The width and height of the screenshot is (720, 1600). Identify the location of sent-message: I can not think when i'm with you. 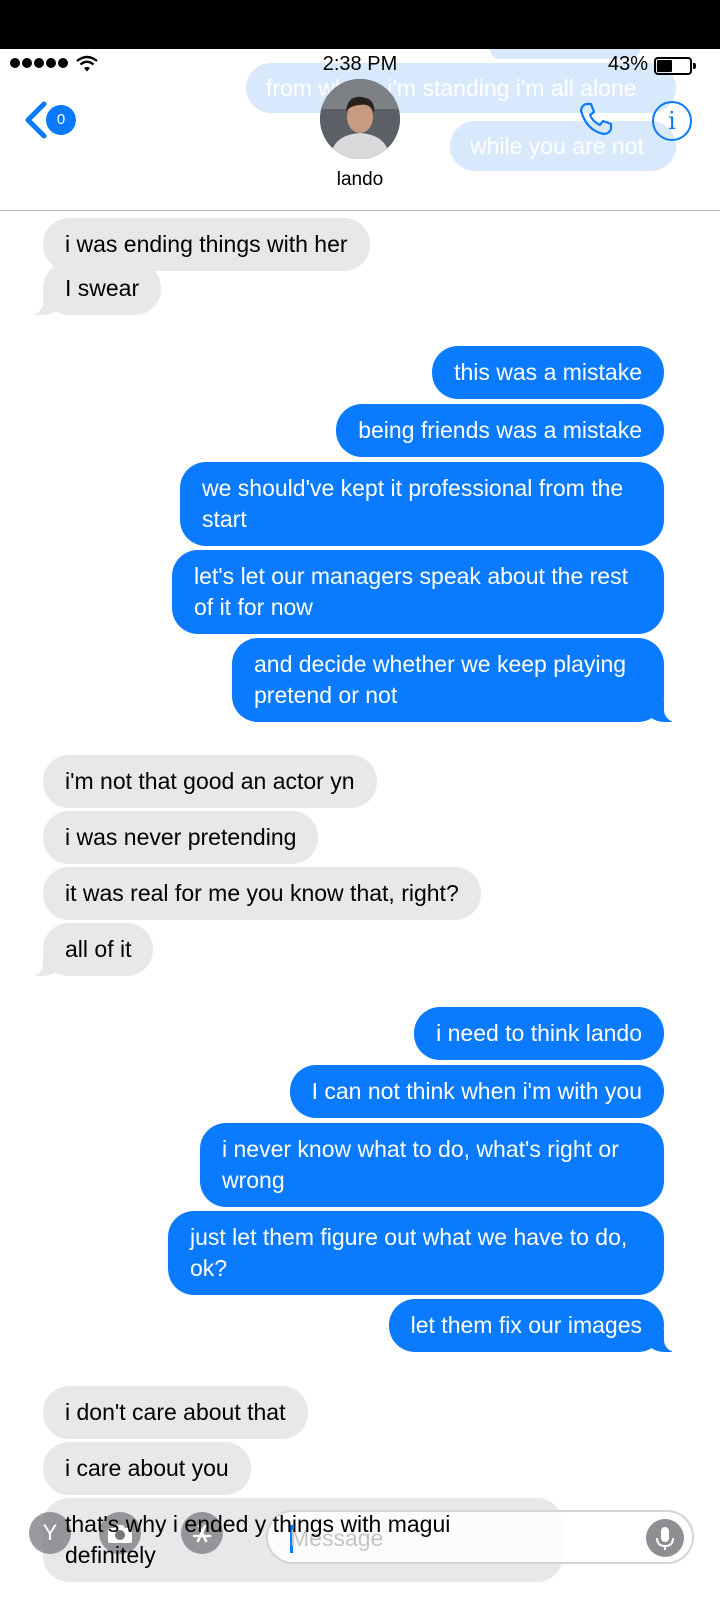
(476, 1091).